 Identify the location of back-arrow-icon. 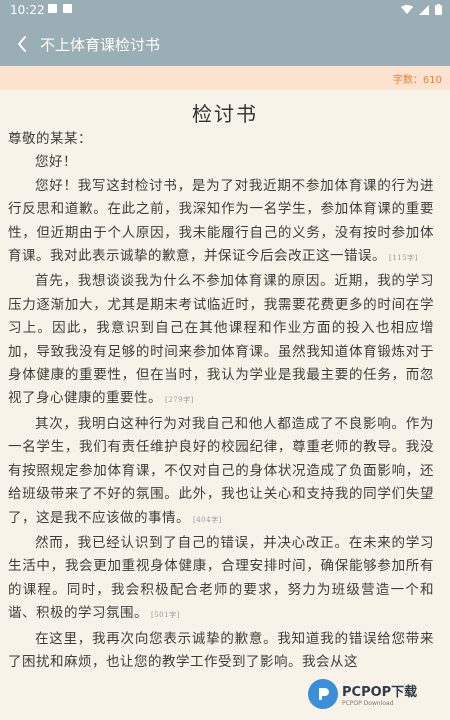
(22, 44).